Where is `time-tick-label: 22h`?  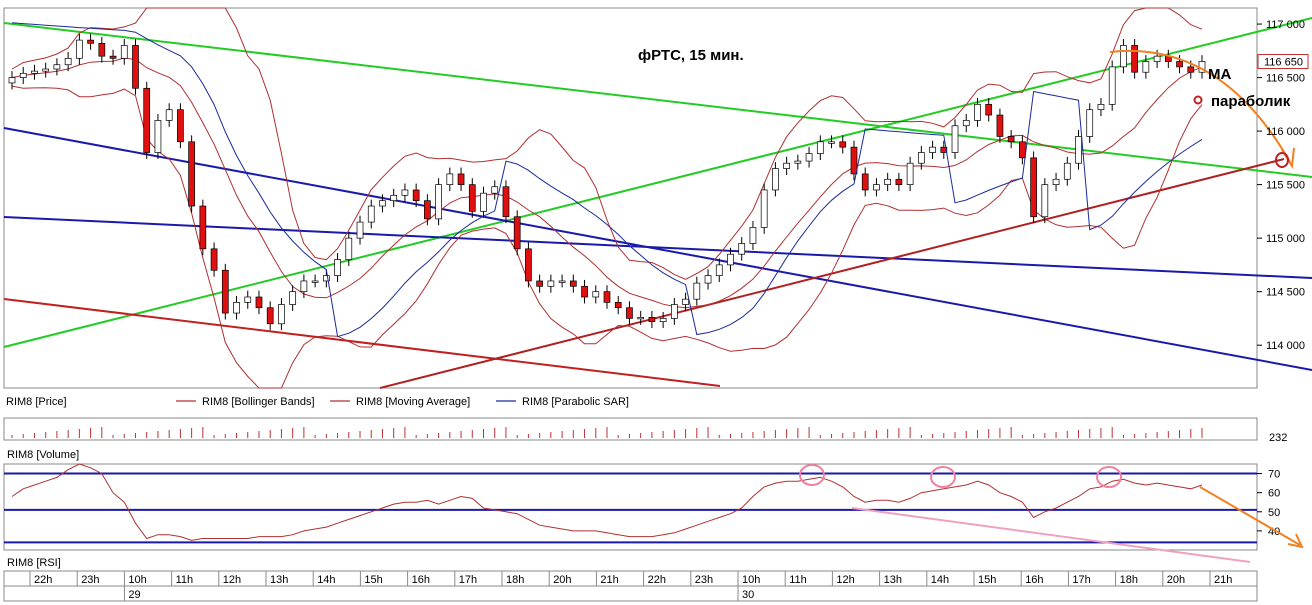
time-tick-label: 22h is located at coordinates (657, 580).